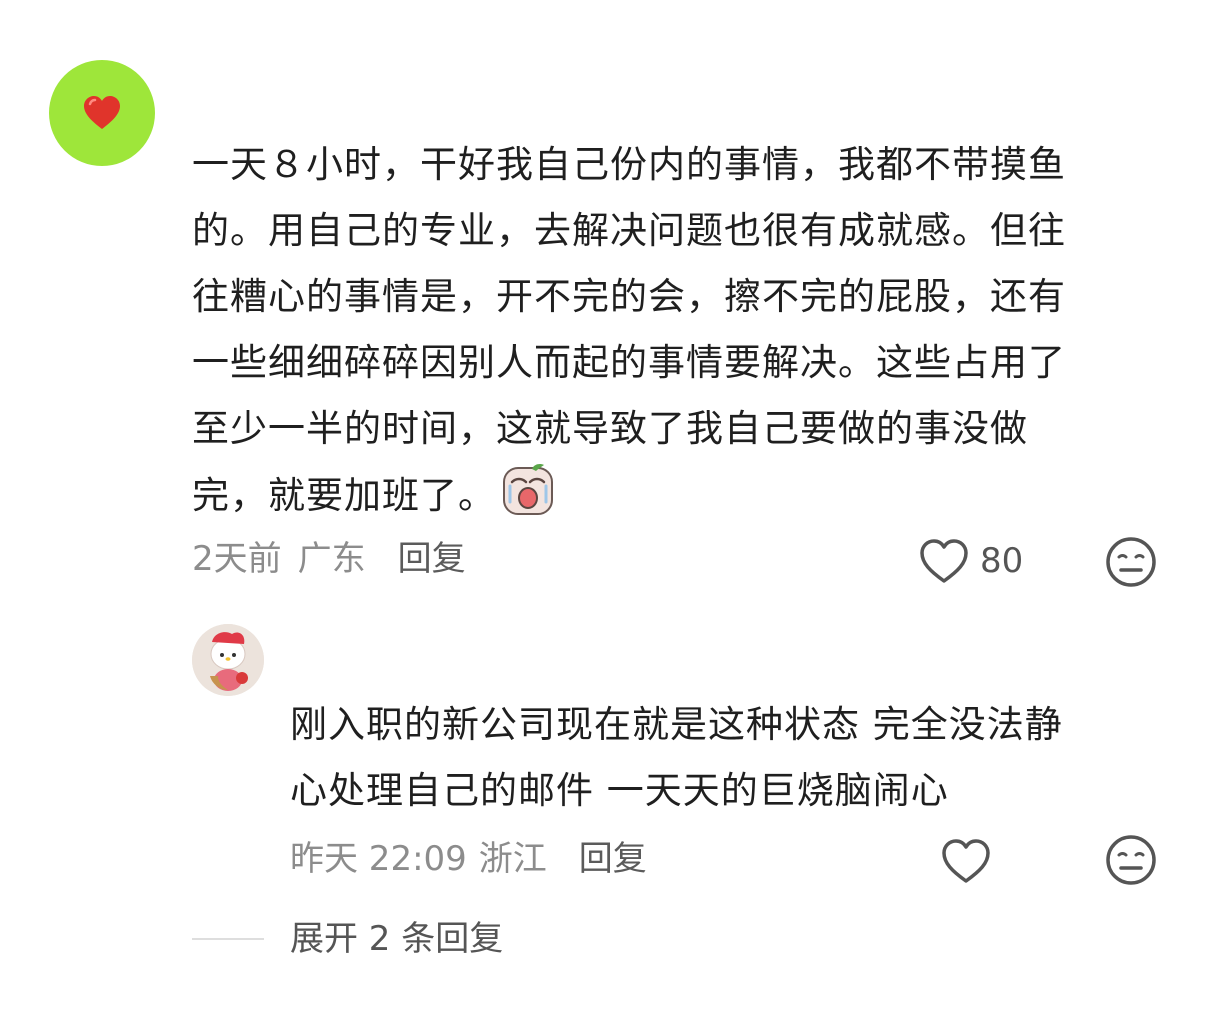 The width and height of the screenshot is (1206, 1018). Describe the element at coordinates (468, 859) in the screenshot. I see `reply-meta: 昨天 22:09 浙江 回复` at that location.